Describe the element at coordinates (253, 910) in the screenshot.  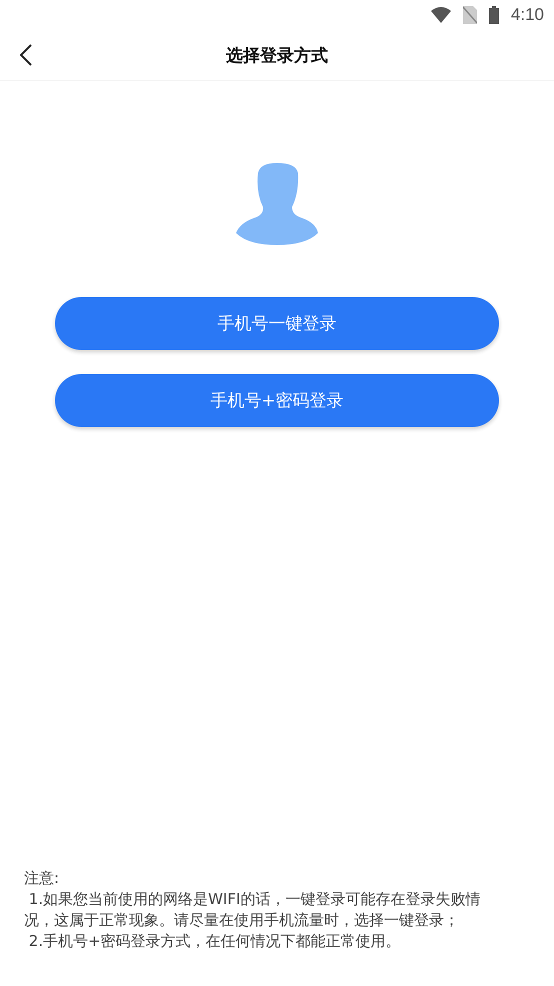
I see `note-text: 1.如果您当前使用的网络是WIFI的话，一键登录可能存在登录失败情况，这属于正常现象。请尽量在使用手机流量时，选择一键登录；` at that location.